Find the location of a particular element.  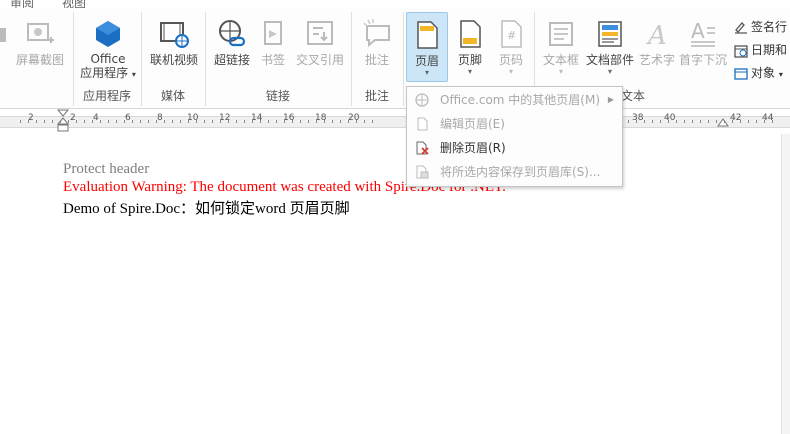

group-label-apps: 应用程序 is located at coordinates (106, 96).